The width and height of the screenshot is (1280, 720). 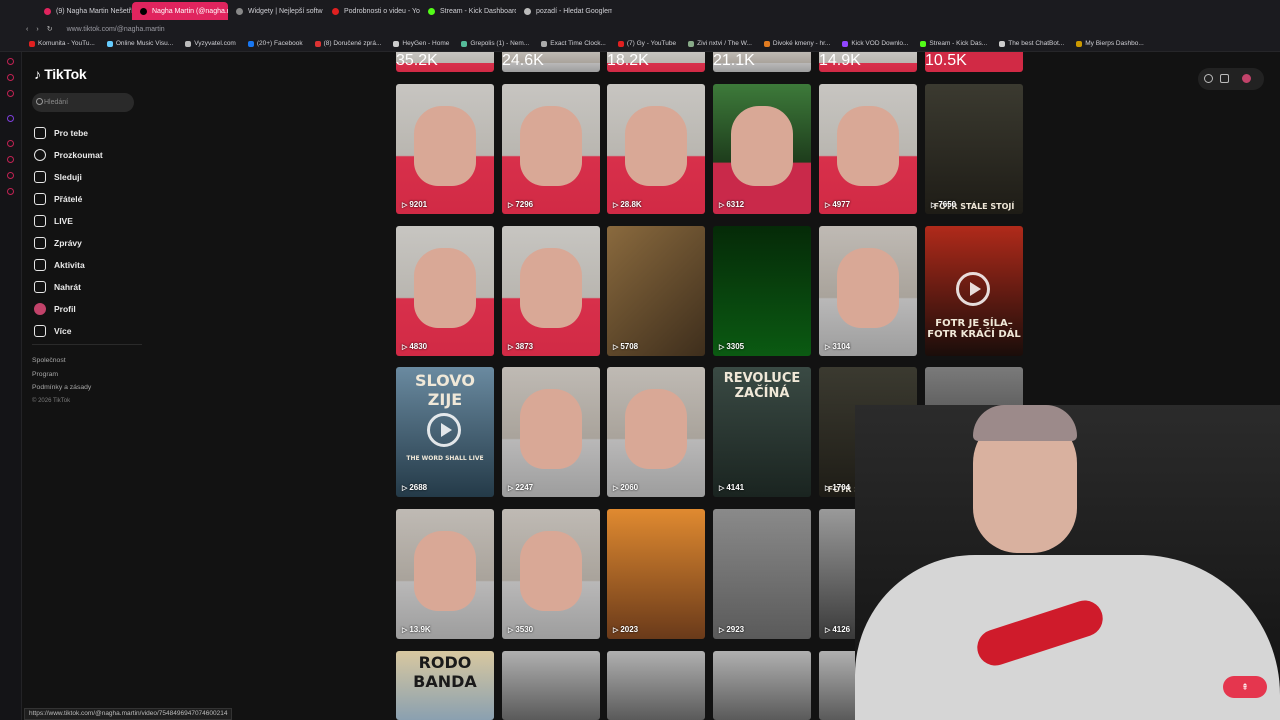 What do you see at coordinates (762, 149) in the screenshot?
I see `video-thumbnail: 6312` at bounding box center [762, 149].